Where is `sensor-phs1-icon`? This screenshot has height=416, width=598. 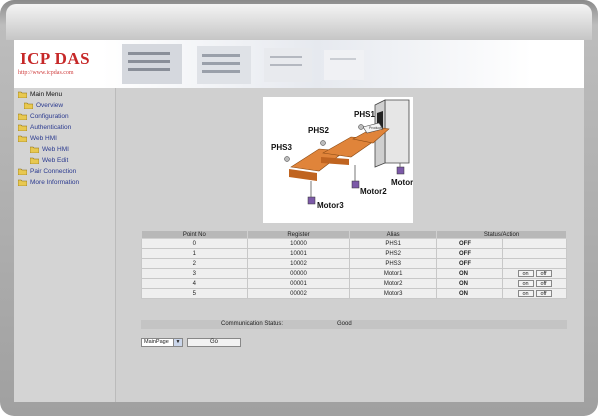
sensor-phs1-icon is located at coordinates (361, 127).